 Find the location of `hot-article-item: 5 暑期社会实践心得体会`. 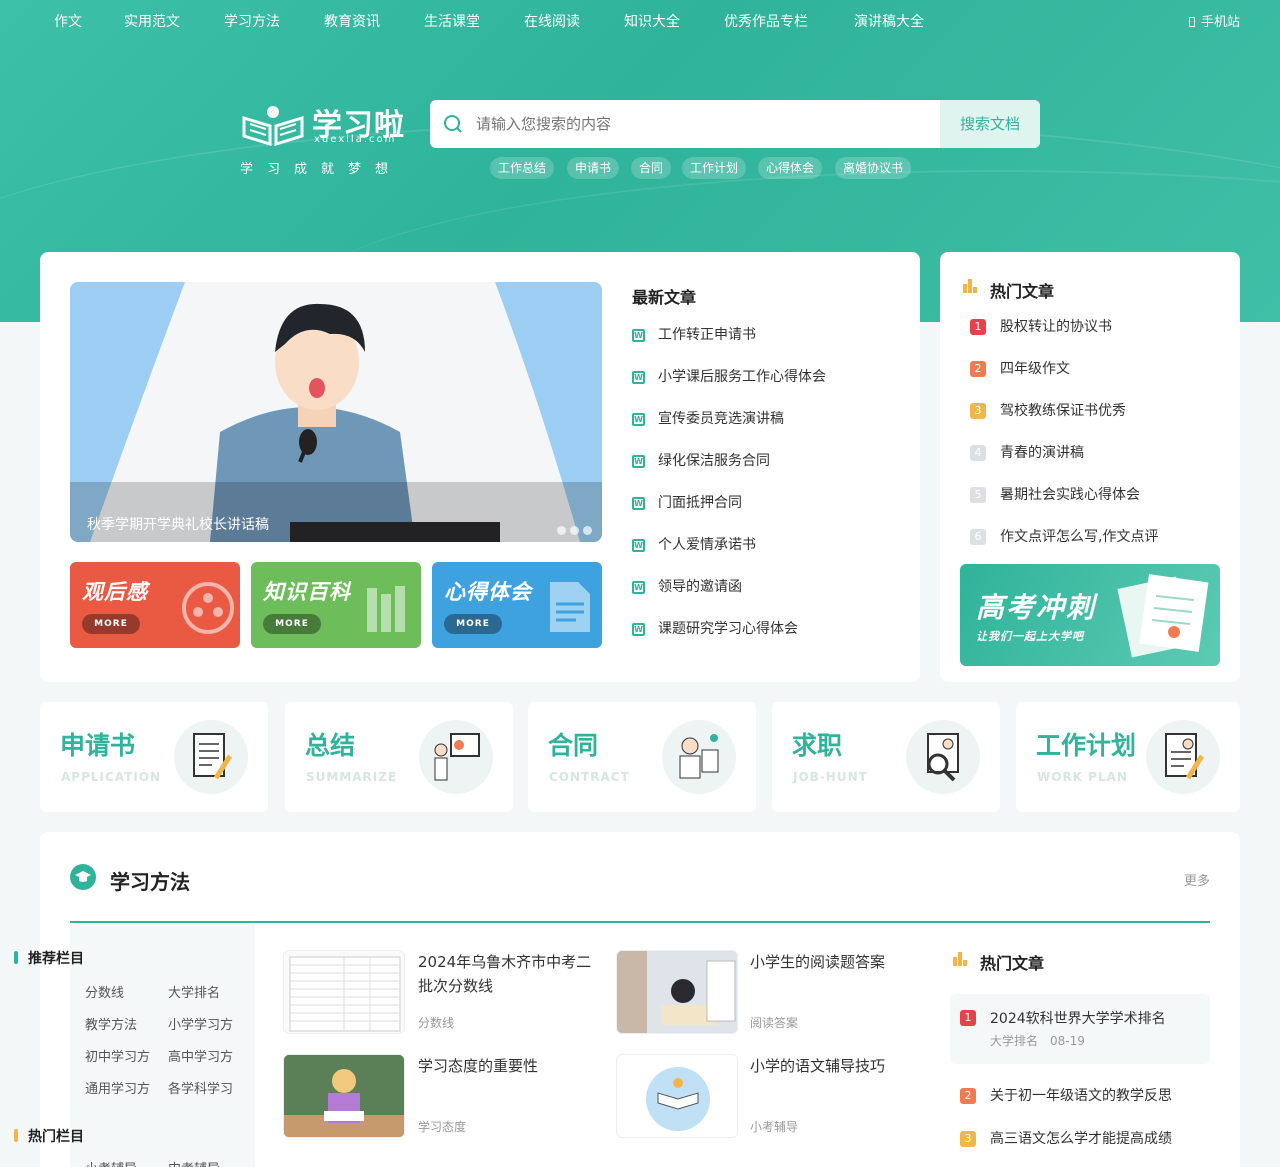

hot-article-item: 5 暑期社会实践心得体会 is located at coordinates (1055, 494).